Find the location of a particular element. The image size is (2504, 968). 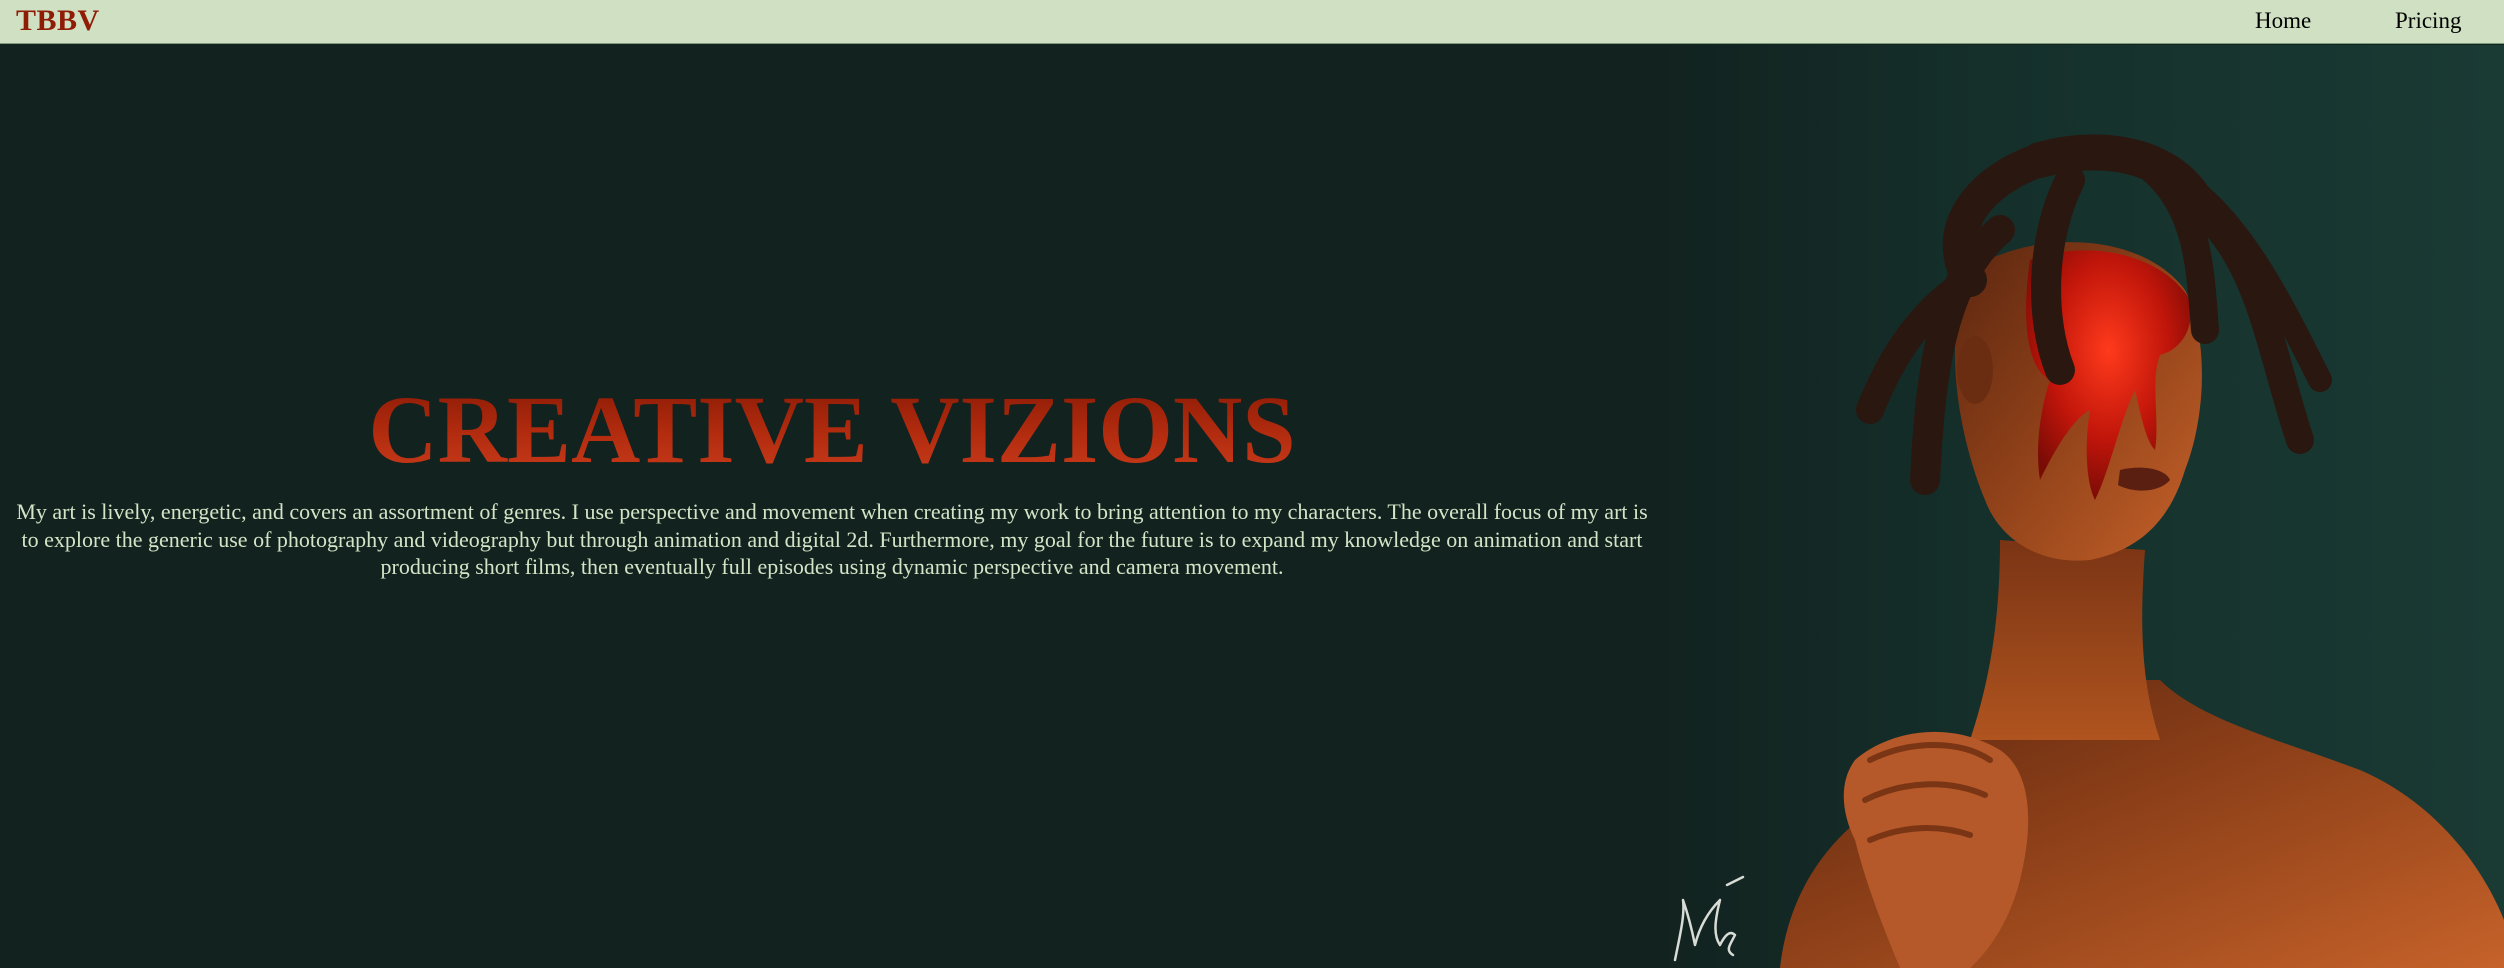

artist-signature is located at coordinates (1709, 918).